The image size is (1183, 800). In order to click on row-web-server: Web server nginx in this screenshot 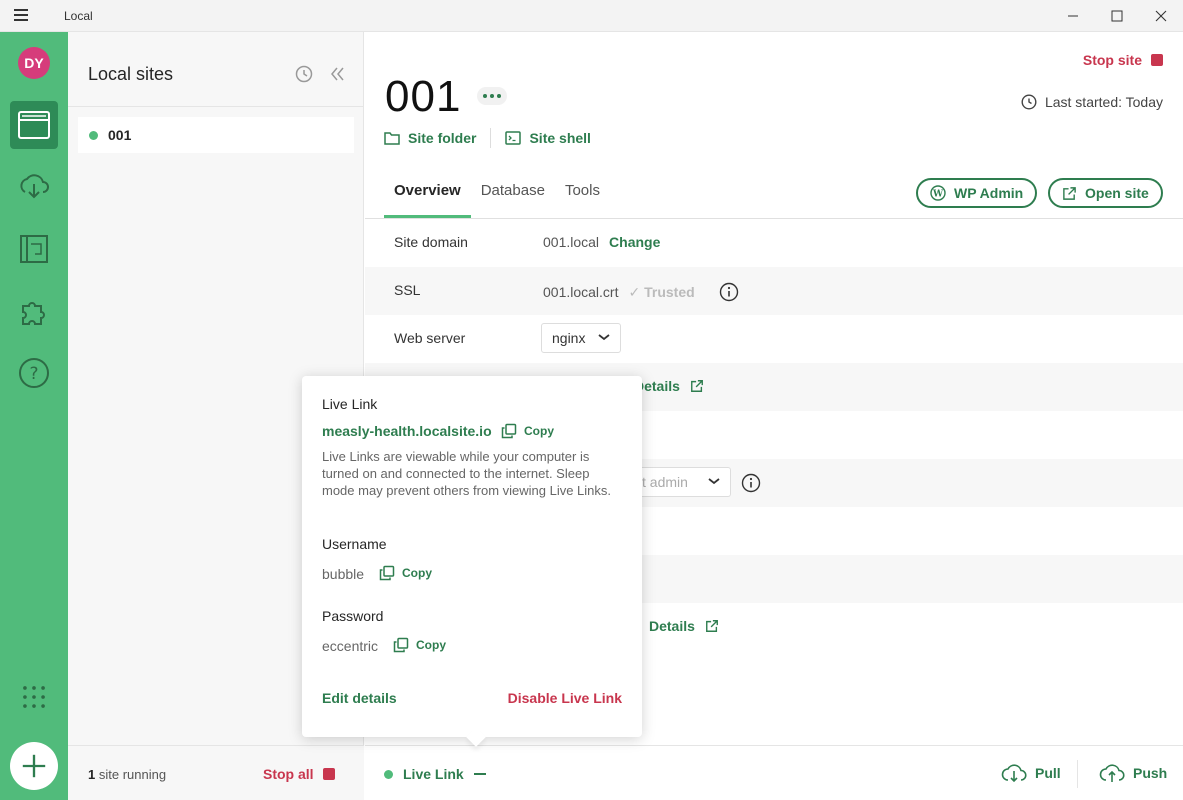, I will do `click(774, 339)`.